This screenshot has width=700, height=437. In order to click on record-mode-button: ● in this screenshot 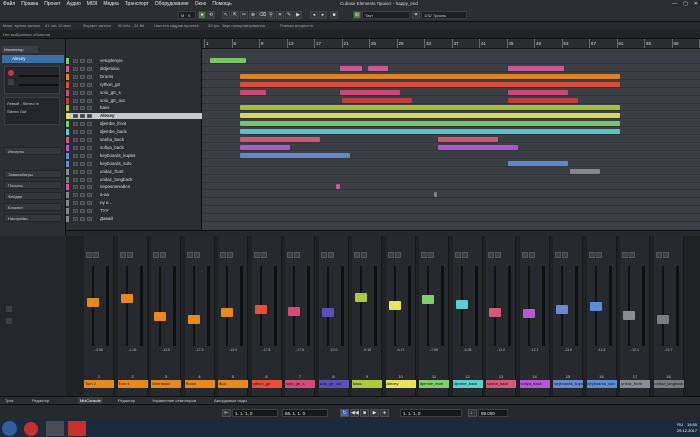, I will do `click(202, 15)`.